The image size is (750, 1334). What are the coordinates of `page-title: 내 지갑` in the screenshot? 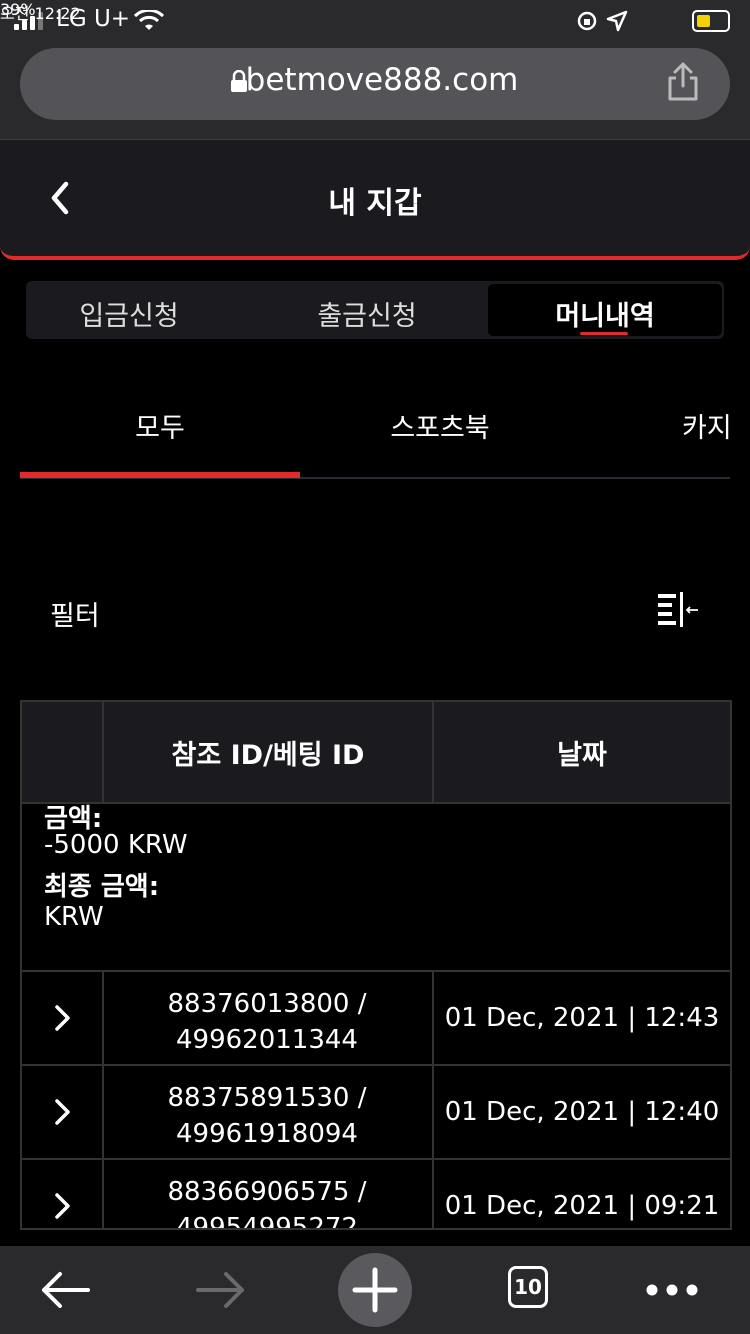 It's located at (375, 203).